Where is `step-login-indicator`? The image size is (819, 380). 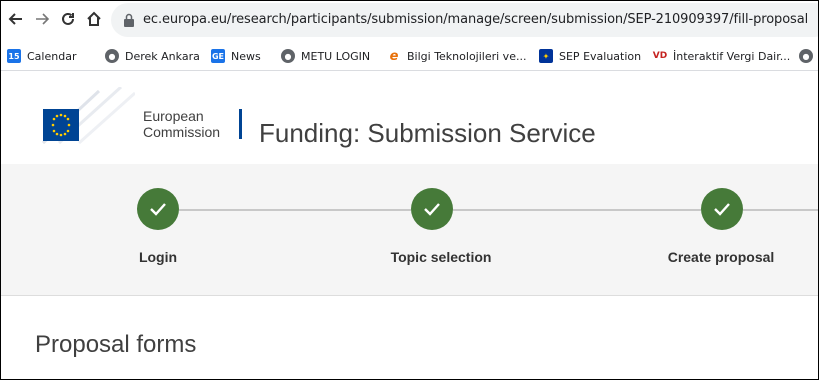 step-login-indicator is located at coordinates (158, 209).